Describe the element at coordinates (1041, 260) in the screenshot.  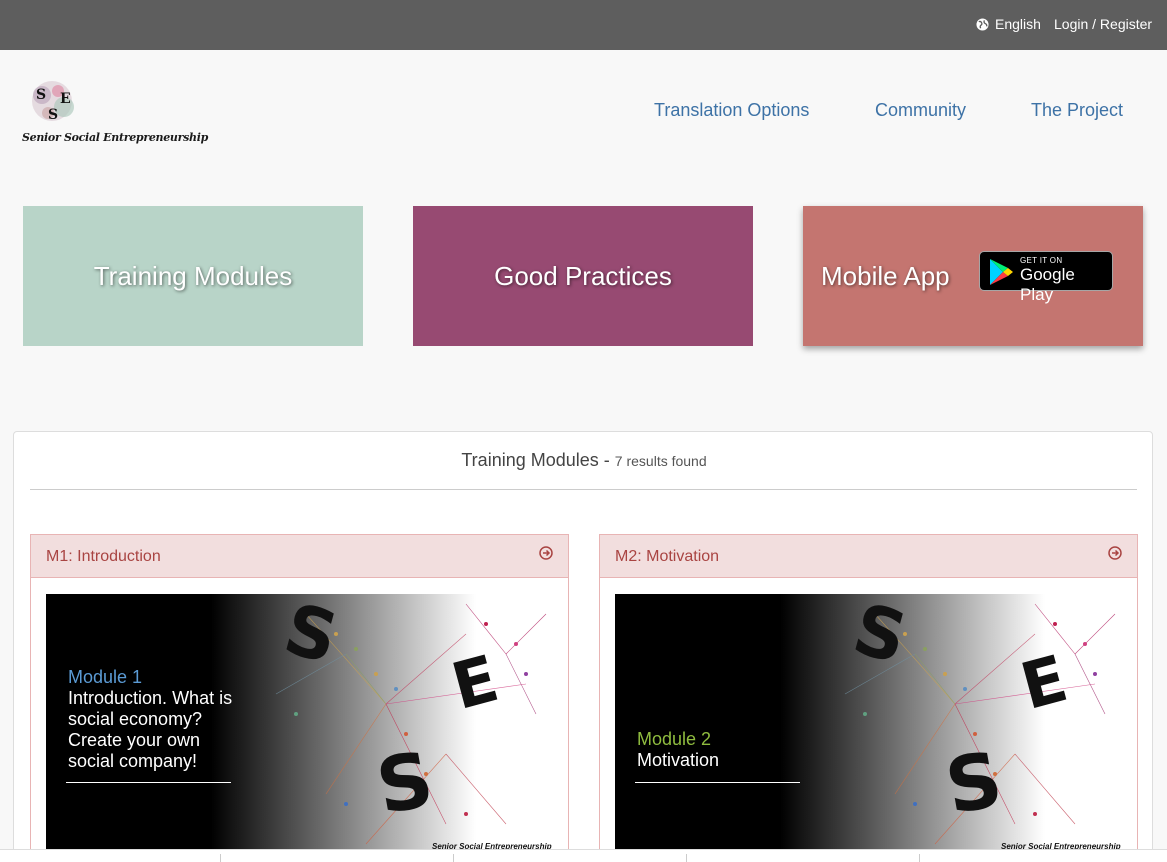
I see `gplay-small-text: GET IT ON` at that location.